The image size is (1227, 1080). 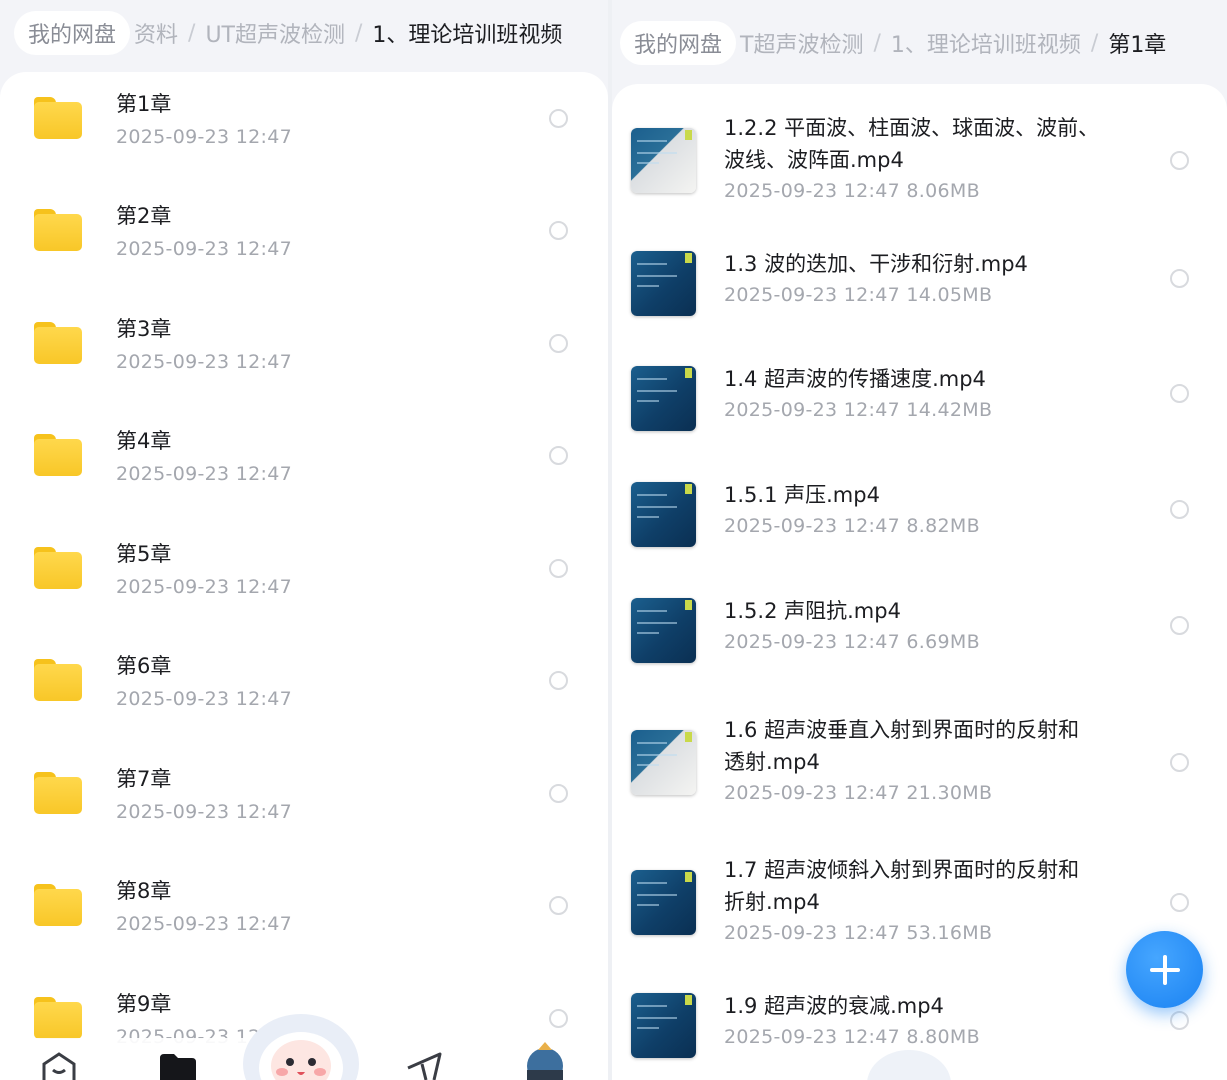 What do you see at coordinates (986, 43) in the screenshot?
I see `breadcrumb-item: 1、理论培训班视频` at bounding box center [986, 43].